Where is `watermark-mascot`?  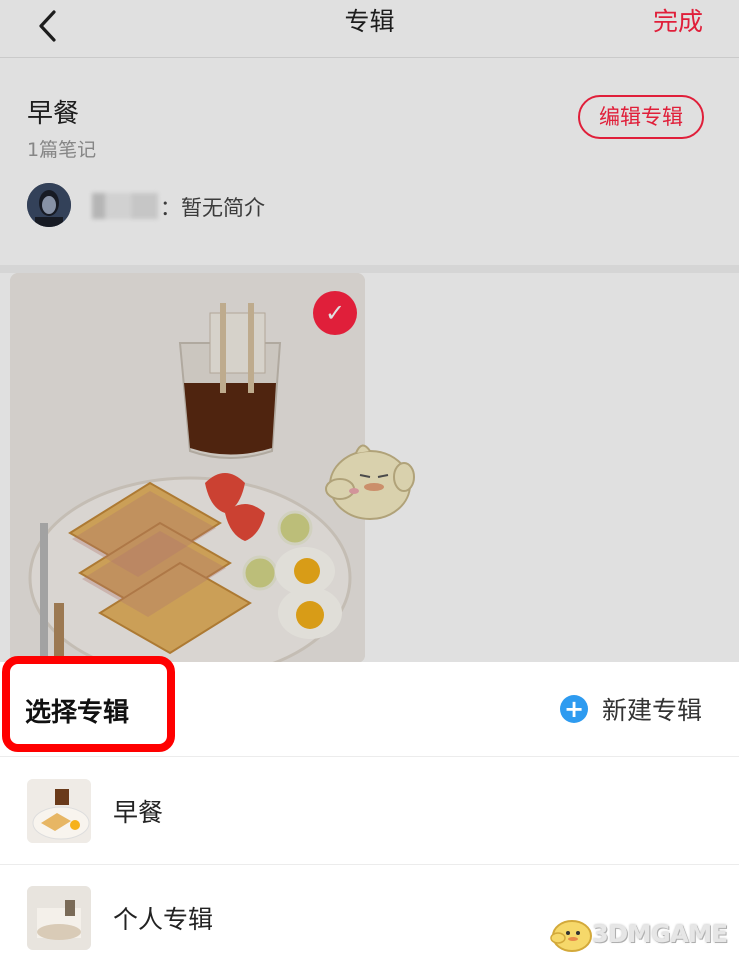 watermark-mascot is located at coordinates (571, 936).